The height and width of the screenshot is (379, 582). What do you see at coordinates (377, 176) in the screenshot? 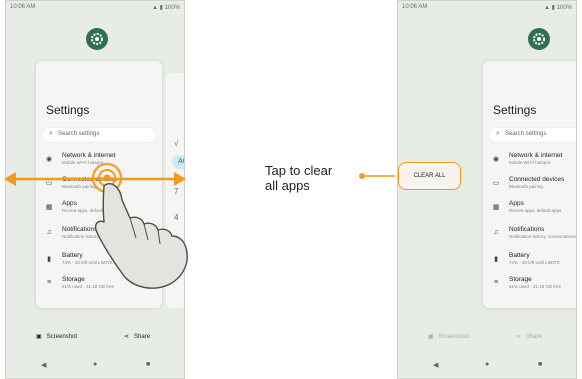
I see `callout-pointer` at bounding box center [377, 176].